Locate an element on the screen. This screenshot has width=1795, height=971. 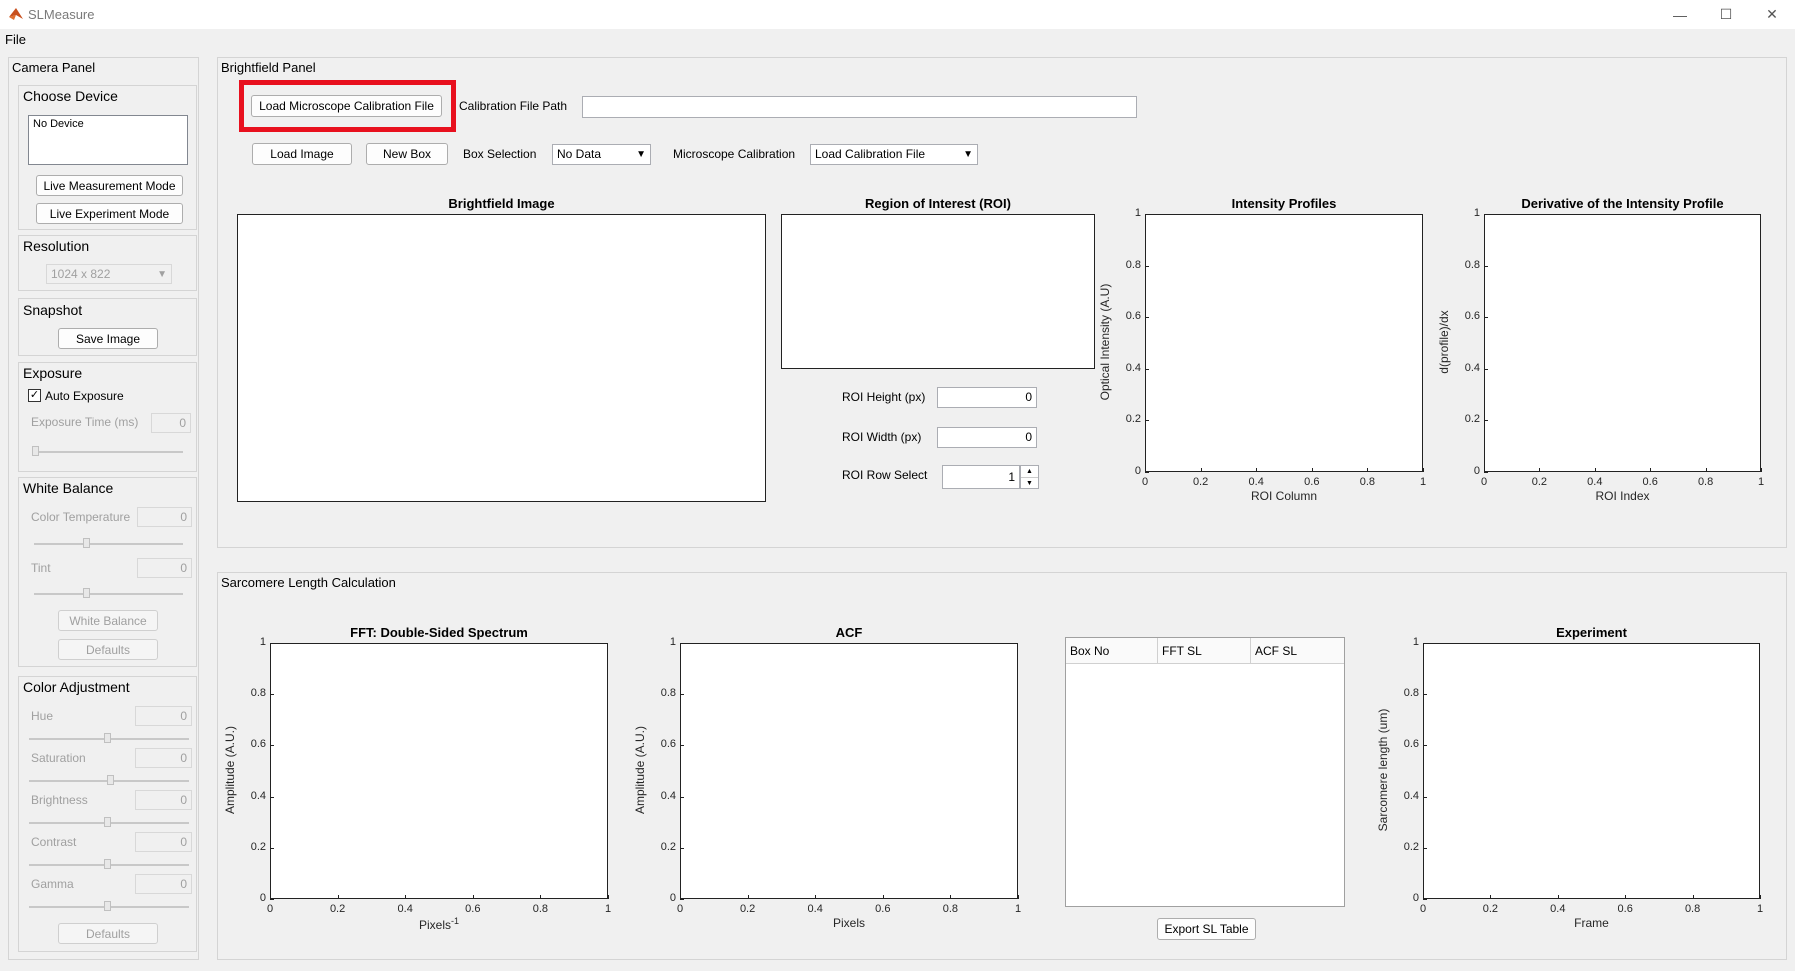
minimize-button: — is located at coordinates (1680, 14).